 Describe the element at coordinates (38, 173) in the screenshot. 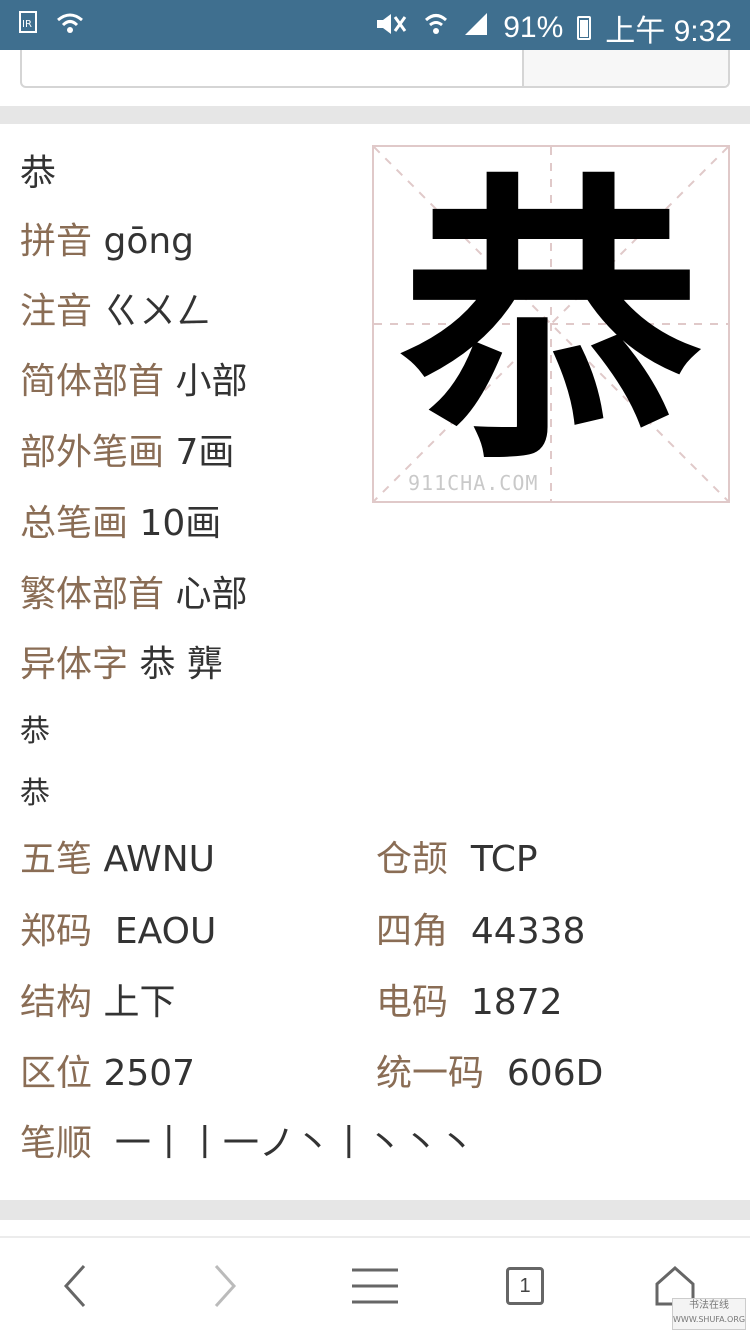

I see `entry-character: 恭` at that location.